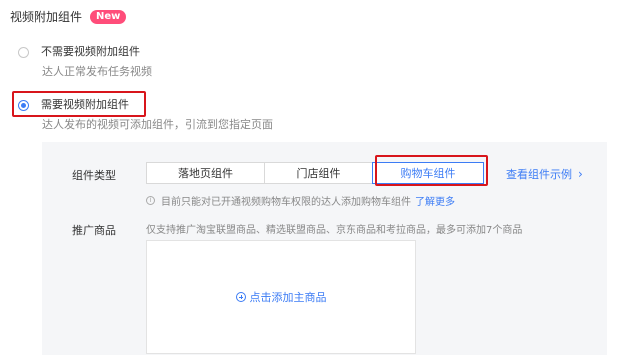  I want to click on add-product-box: 点击添加主商品, so click(281, 297).